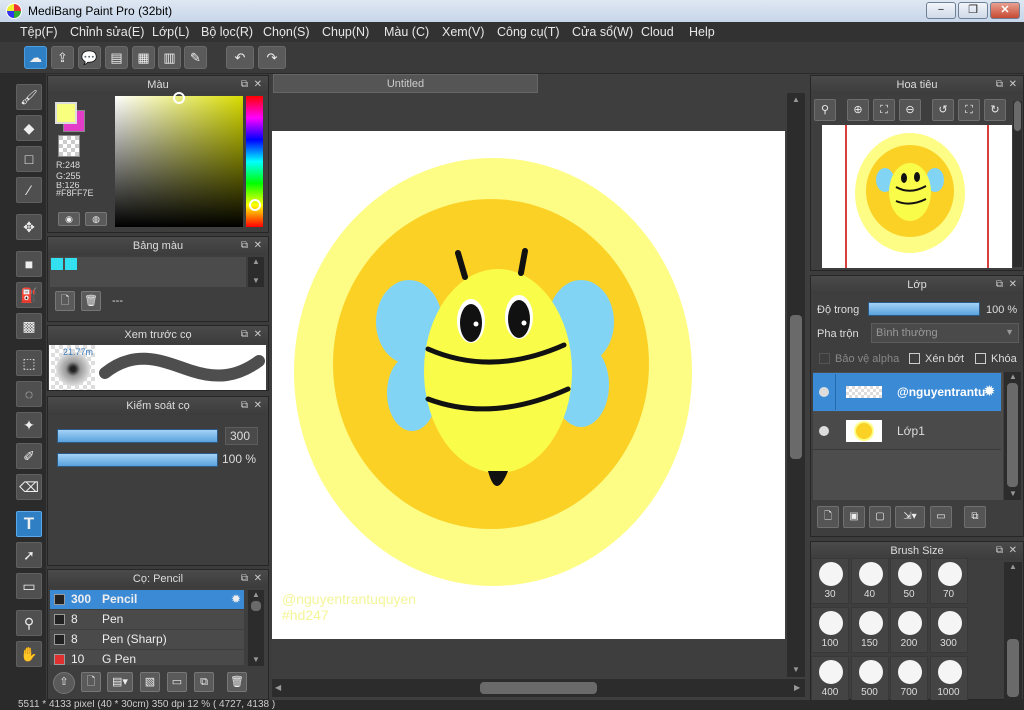 This screenshot has width=1024, height=710. I want to click on brush-size-option: 400, so click(830, 679).